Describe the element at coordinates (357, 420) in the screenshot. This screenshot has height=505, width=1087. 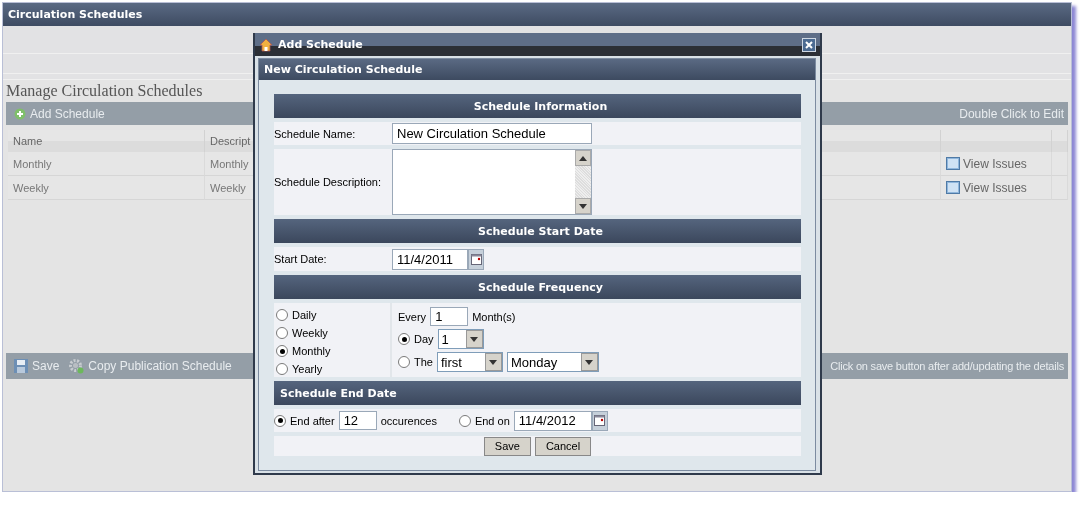
I see `occurrences-field: 12` at that location.